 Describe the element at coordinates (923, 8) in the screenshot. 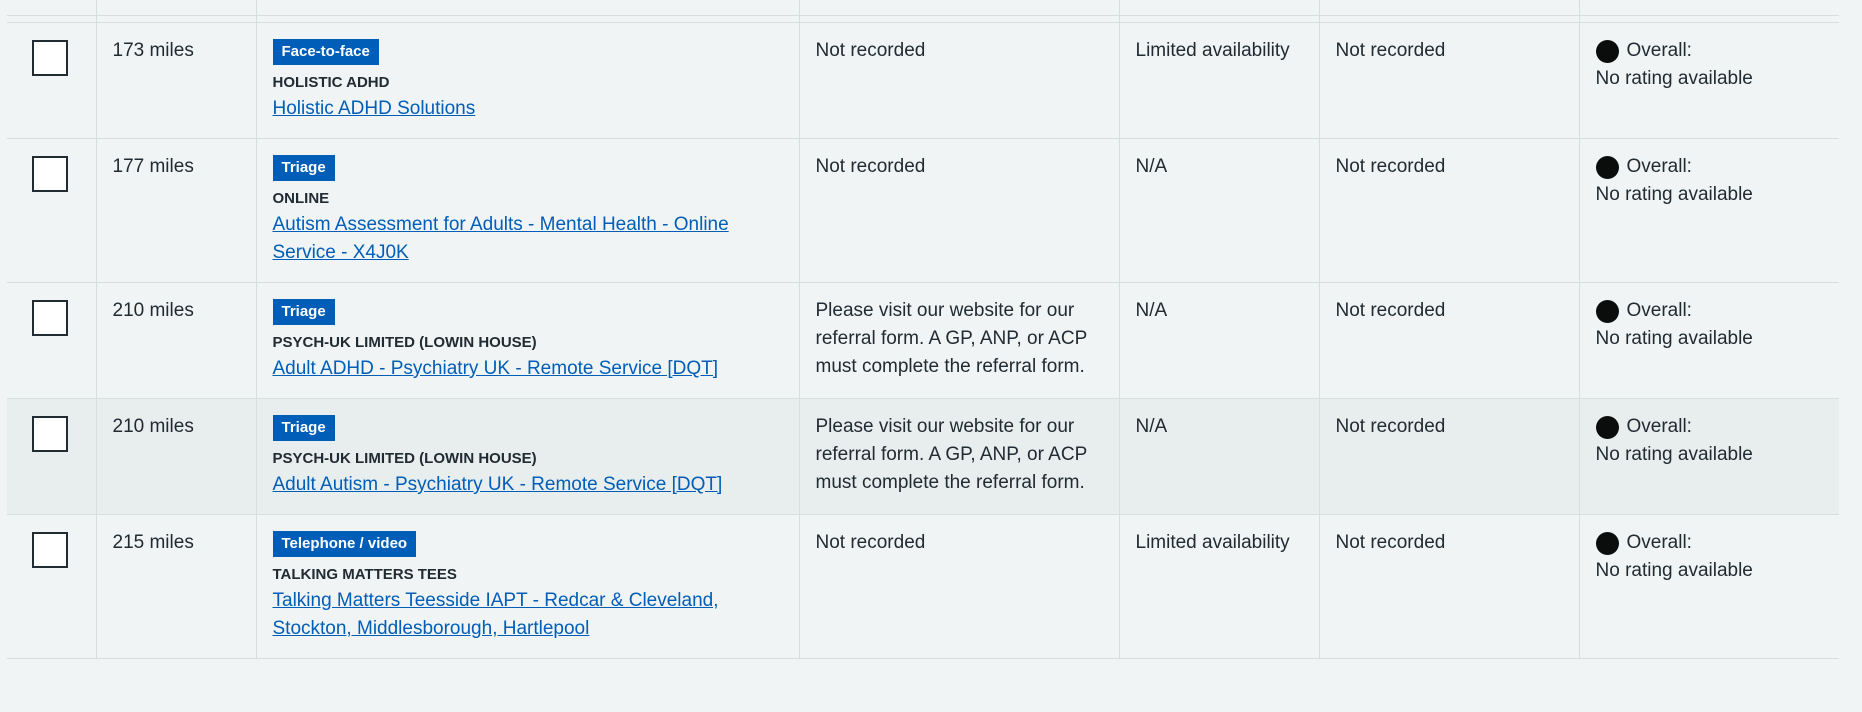

I see `table-header-remnant` at that location.